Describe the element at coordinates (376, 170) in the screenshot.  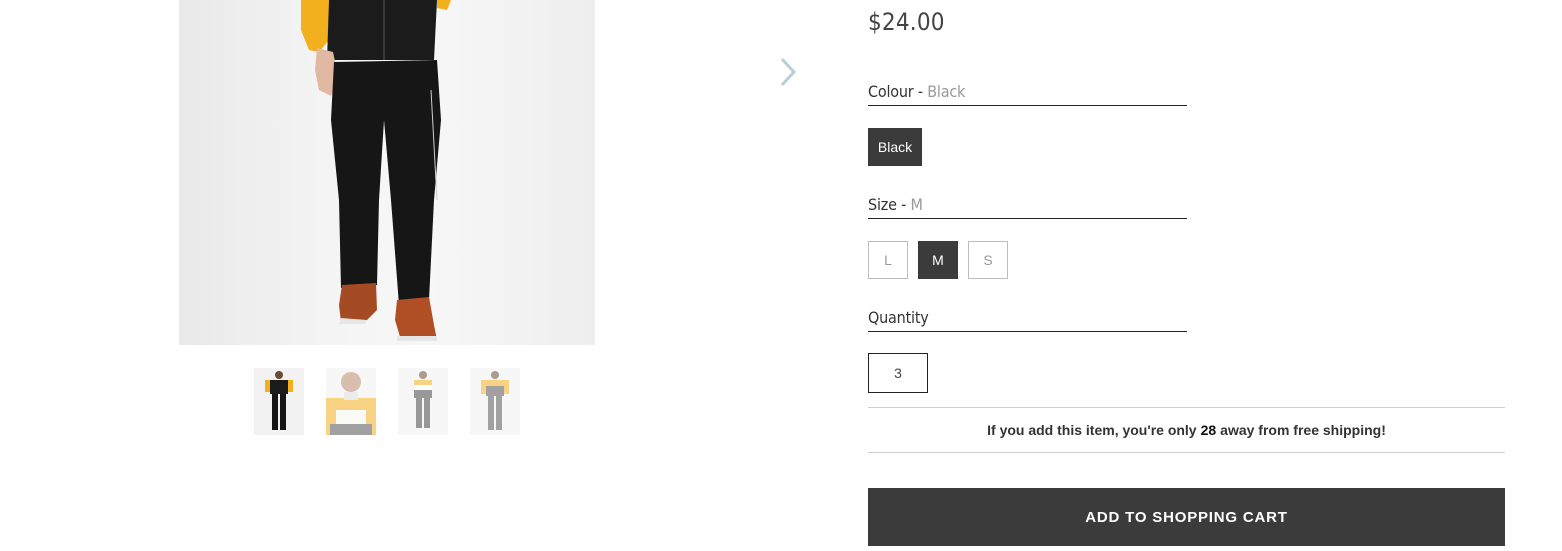
I see `model-figure` at that location.